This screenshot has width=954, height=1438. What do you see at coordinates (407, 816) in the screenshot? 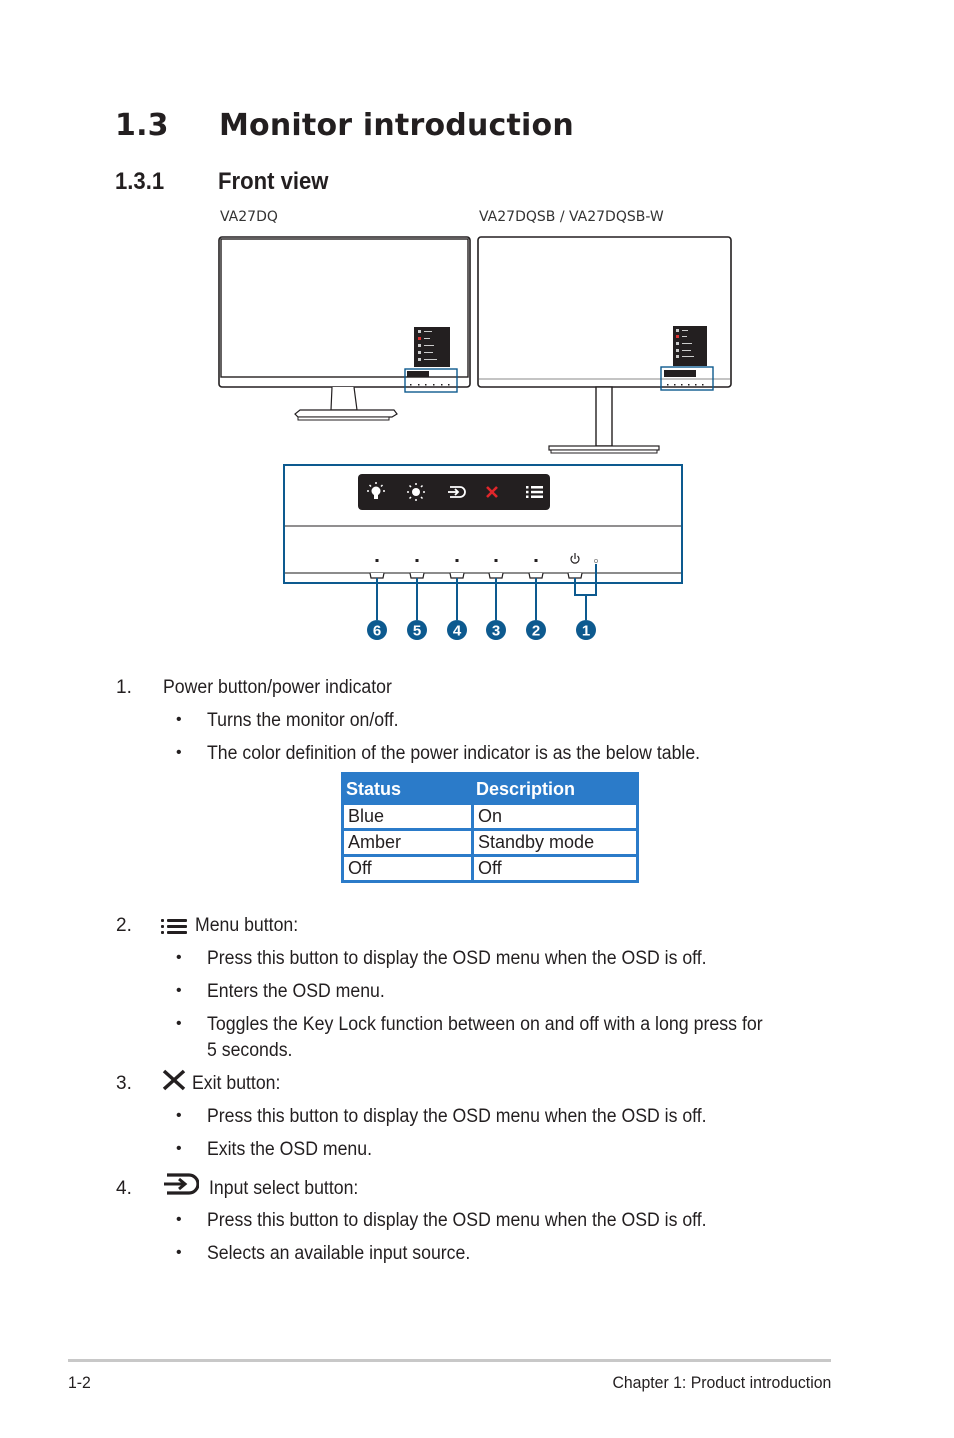
I see `table-cell: Blue` at bounding box center [407, 816].